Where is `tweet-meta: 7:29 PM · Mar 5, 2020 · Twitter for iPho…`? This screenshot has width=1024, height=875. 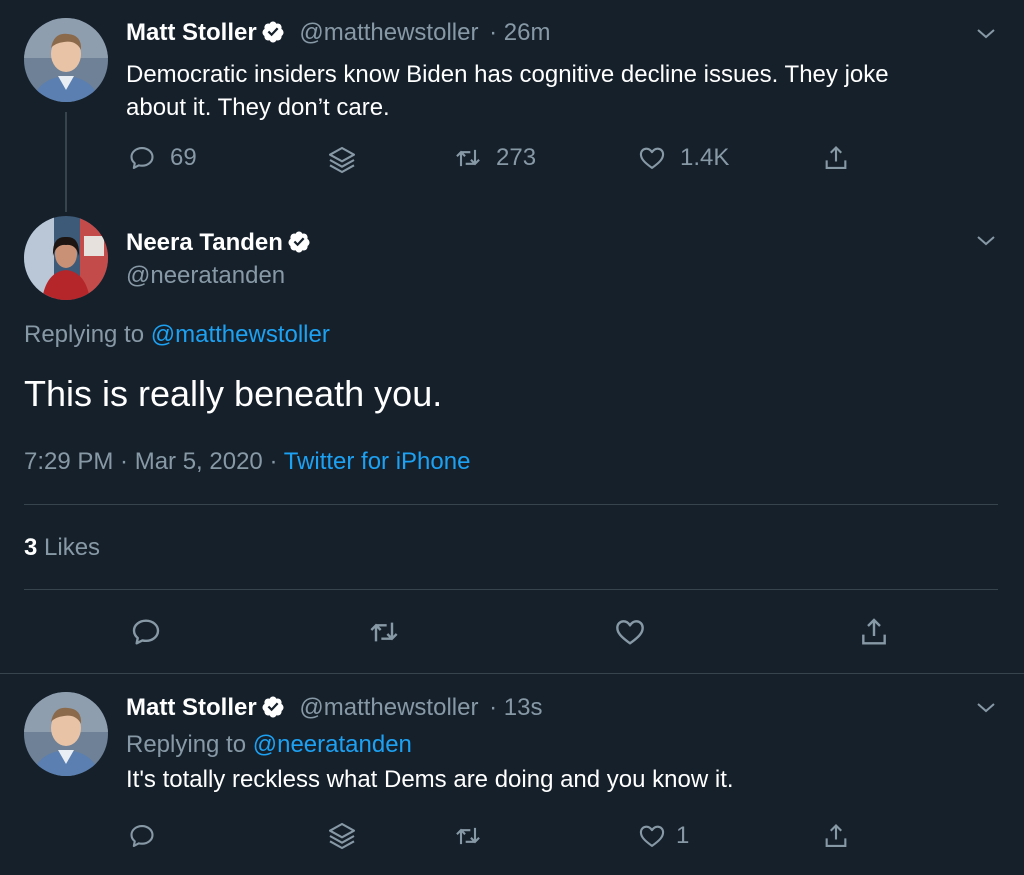 tweet-meta: 7:29 PM · Mar 5, 2020 · Twitter for iPho… is located at coordinates (247, 462).